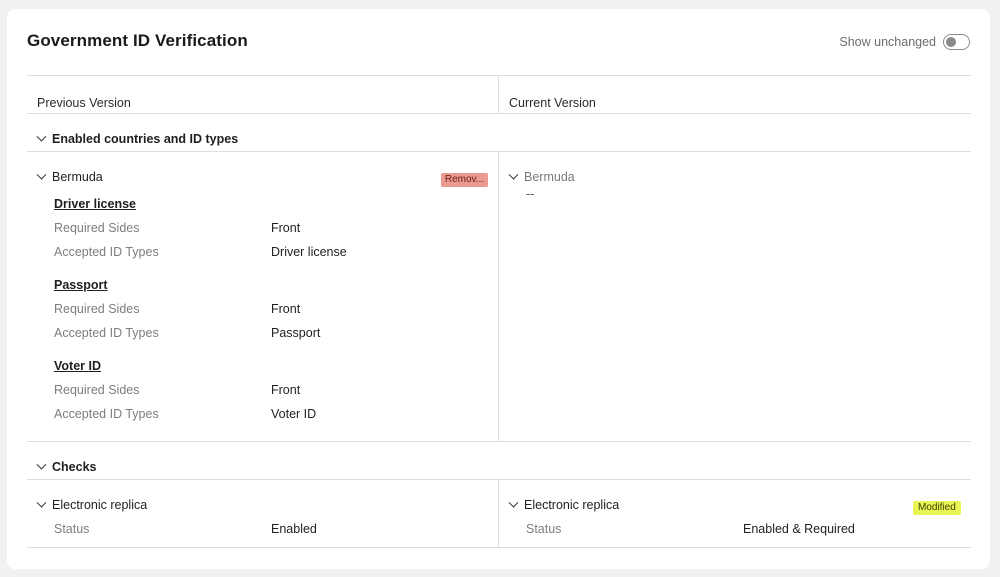  What do you see at coordinates (799, 529) in the screenshot?
I see `field-value: Enabled & Required` at bounding box center [799, 529].